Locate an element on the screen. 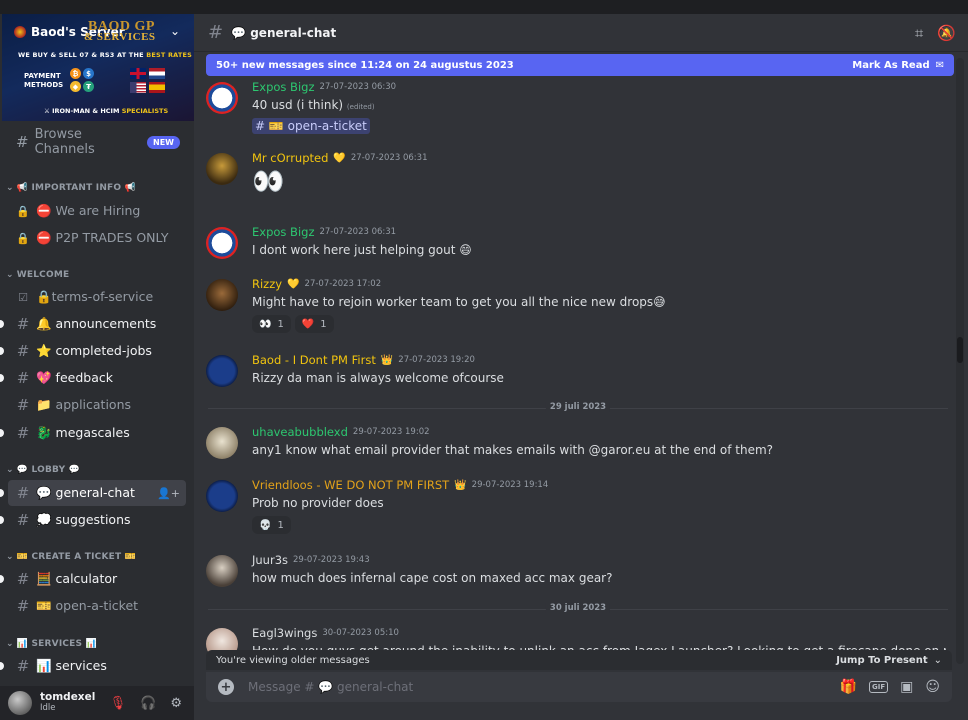 Image resolution: width=968 pixels, height=720 pixels. author-name: Mr cOrrupted is located at coordinates (290, 158).